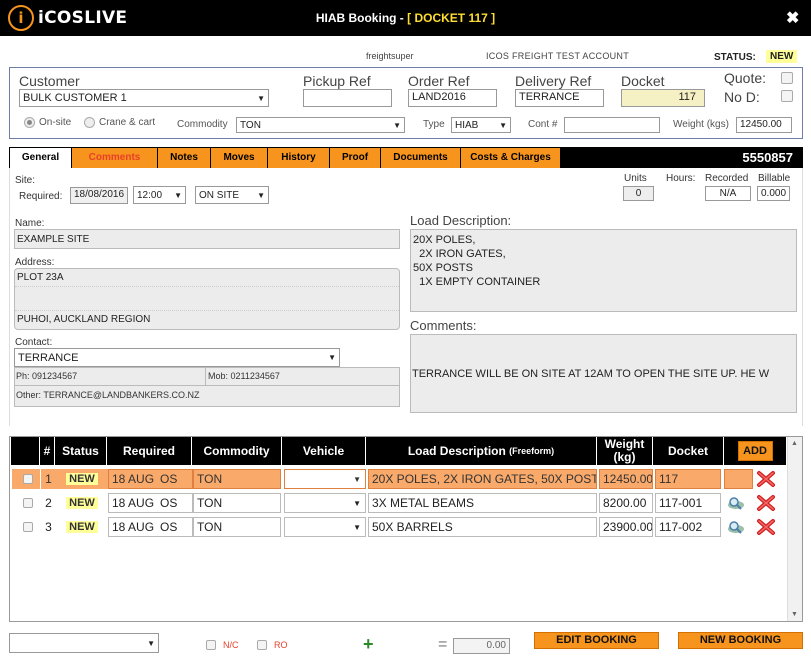 This screenshot has width=811, height=665. What do you see at coordinates (150, 479) in the screenshot?
I see `cell-required: 18 AUG OS` at bounding box center [150, 479].